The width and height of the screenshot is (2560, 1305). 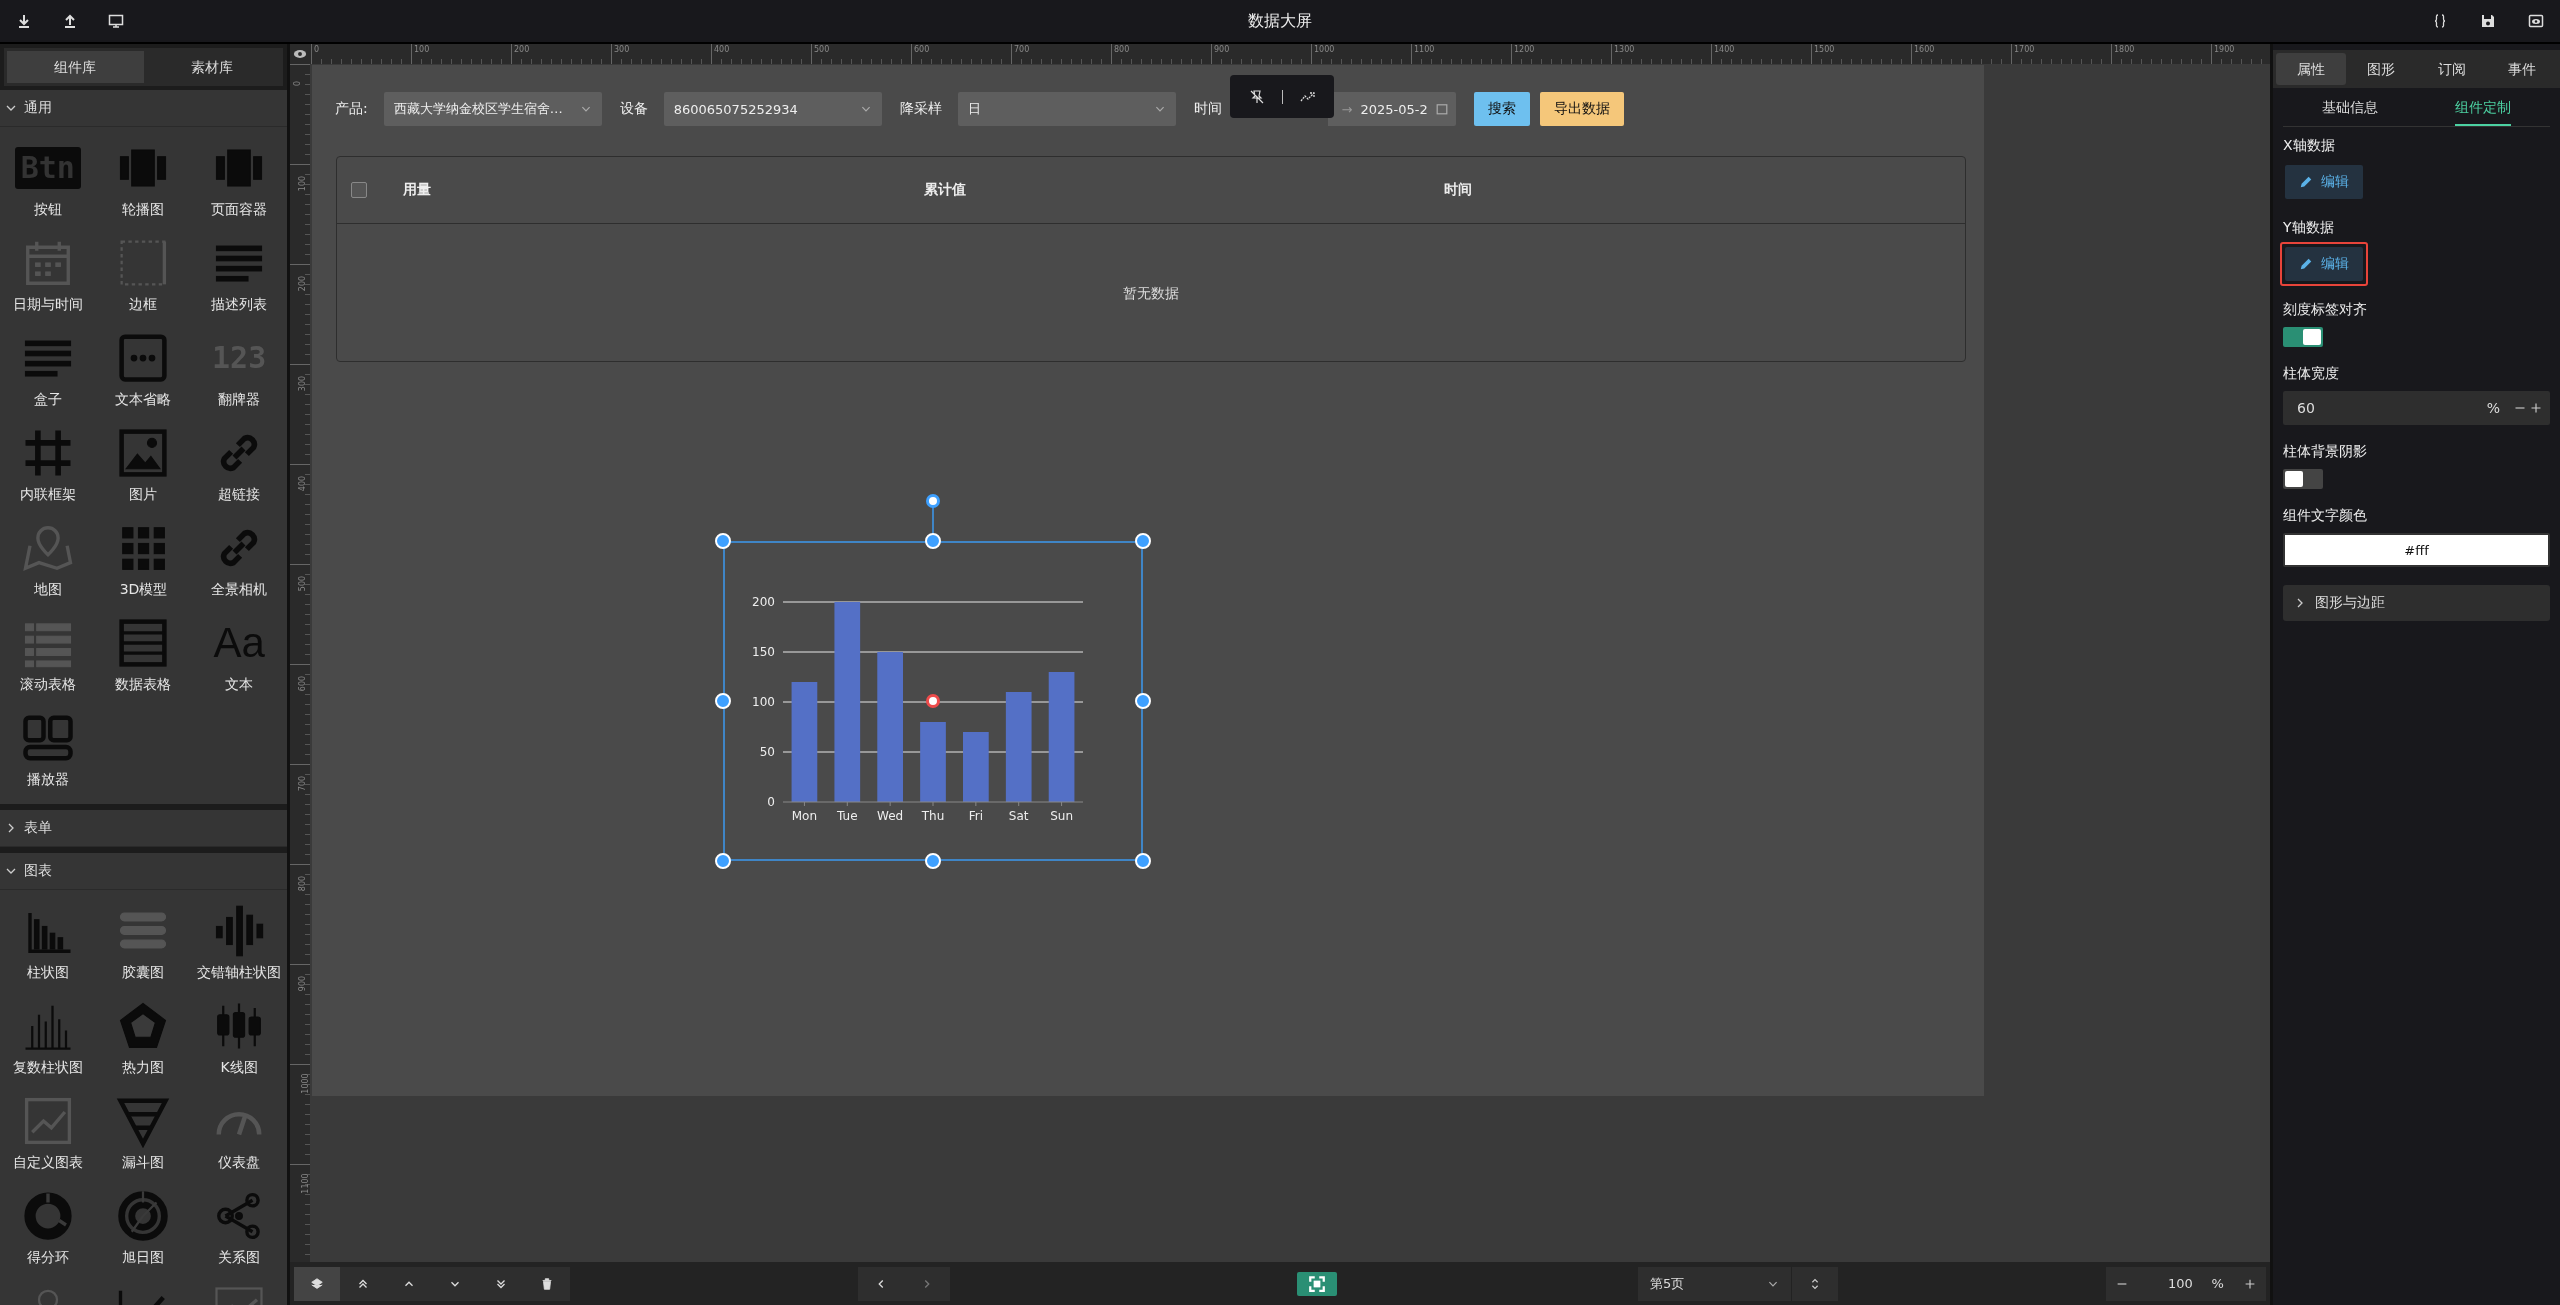 I want to click on ruler-label: 1800, so click(x=2124, y=49).